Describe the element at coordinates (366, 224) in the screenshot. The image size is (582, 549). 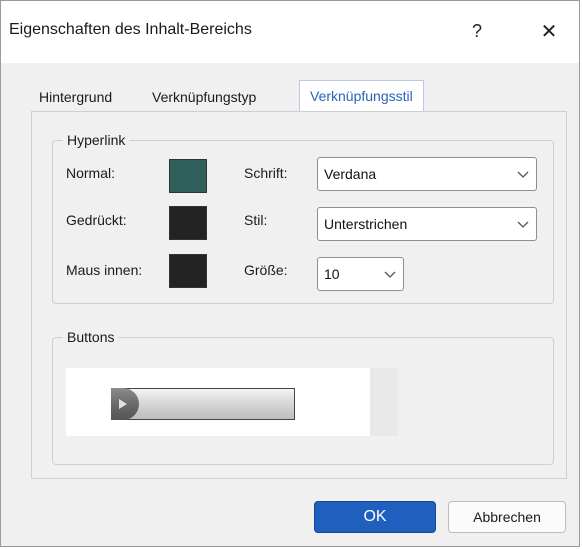
I see `style-value: Unterstrichen` at that location.